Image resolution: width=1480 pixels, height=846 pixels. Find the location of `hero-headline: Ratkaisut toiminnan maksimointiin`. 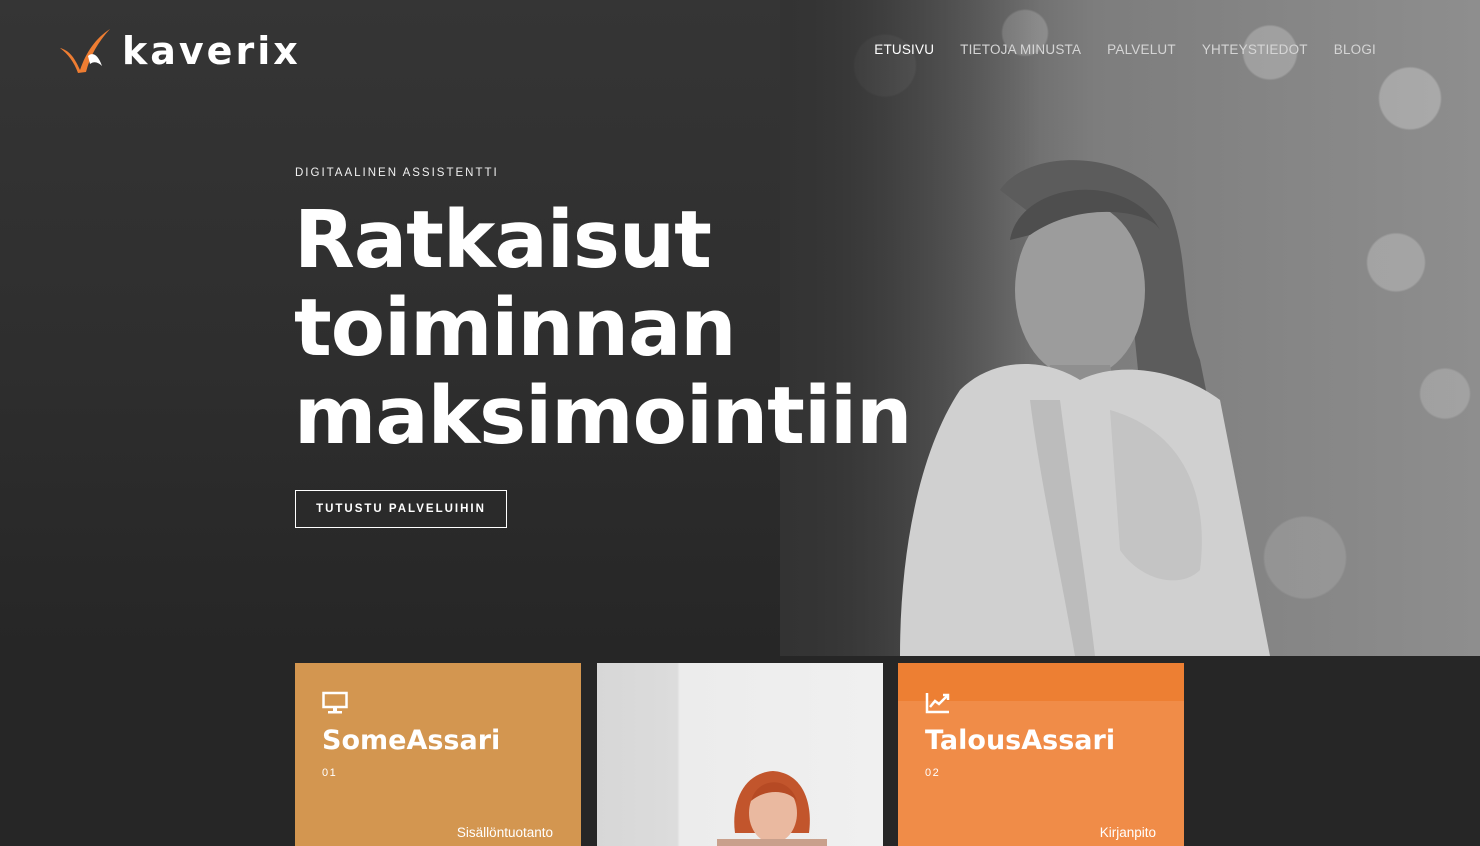

hero-headline: Ratkaisut toiminnan maksimointiin is located at coordinates (603, 328).